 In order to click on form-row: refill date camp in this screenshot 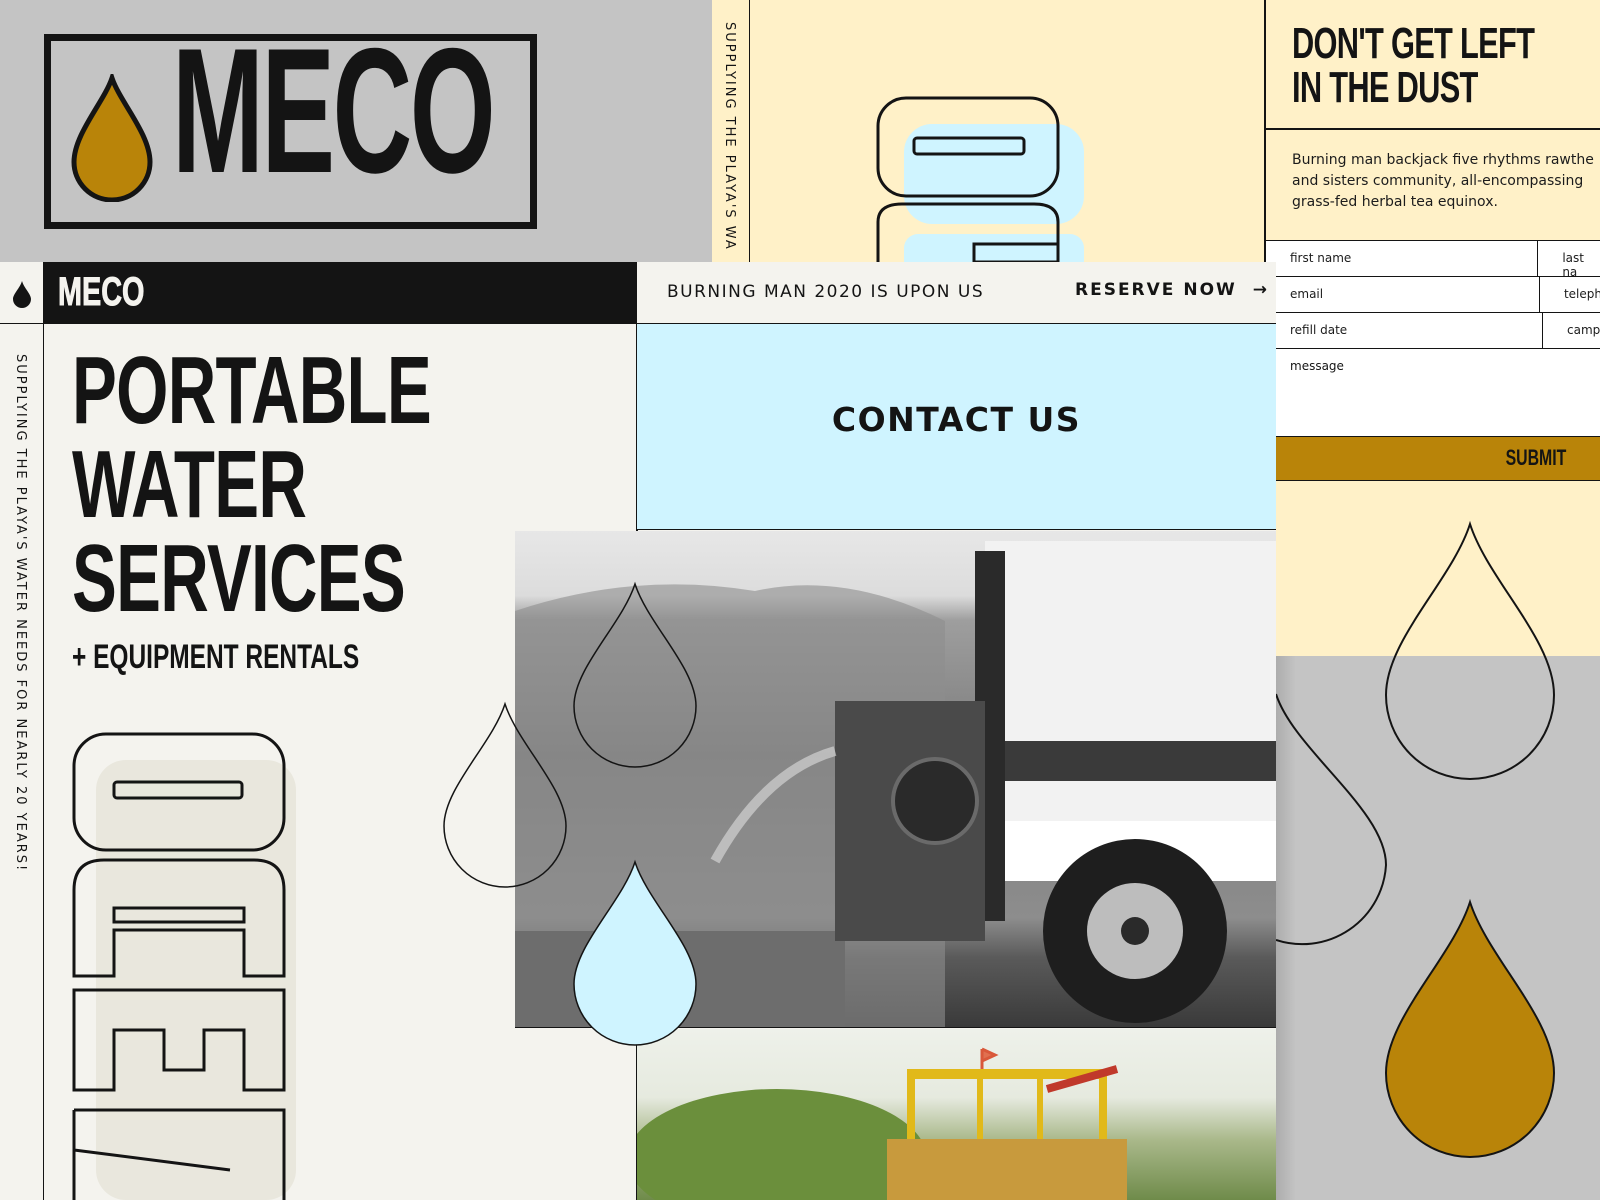, I will do `click(1433, 331)`.